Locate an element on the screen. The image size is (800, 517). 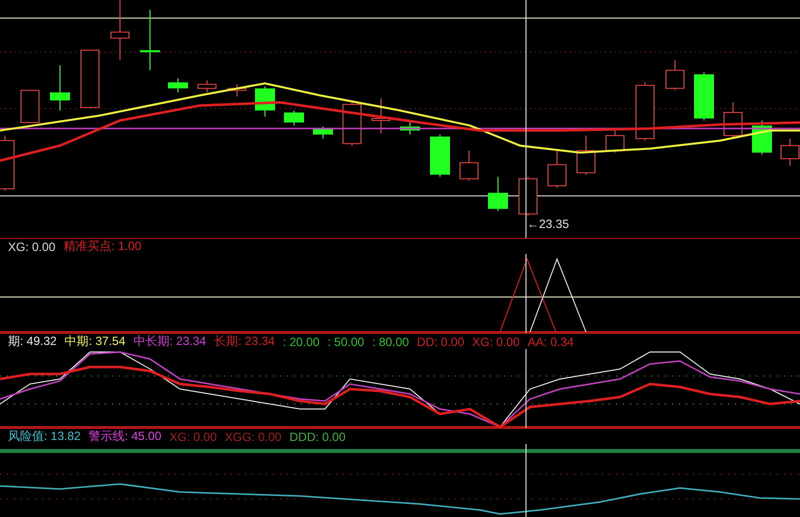
legend-item: DDD: 0.00 is located at coordinates (317, 437).